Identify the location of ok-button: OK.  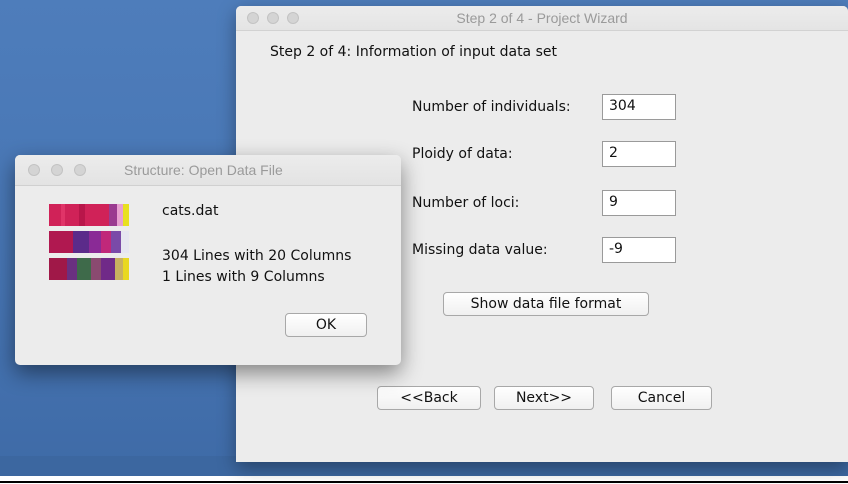
(326, 325).